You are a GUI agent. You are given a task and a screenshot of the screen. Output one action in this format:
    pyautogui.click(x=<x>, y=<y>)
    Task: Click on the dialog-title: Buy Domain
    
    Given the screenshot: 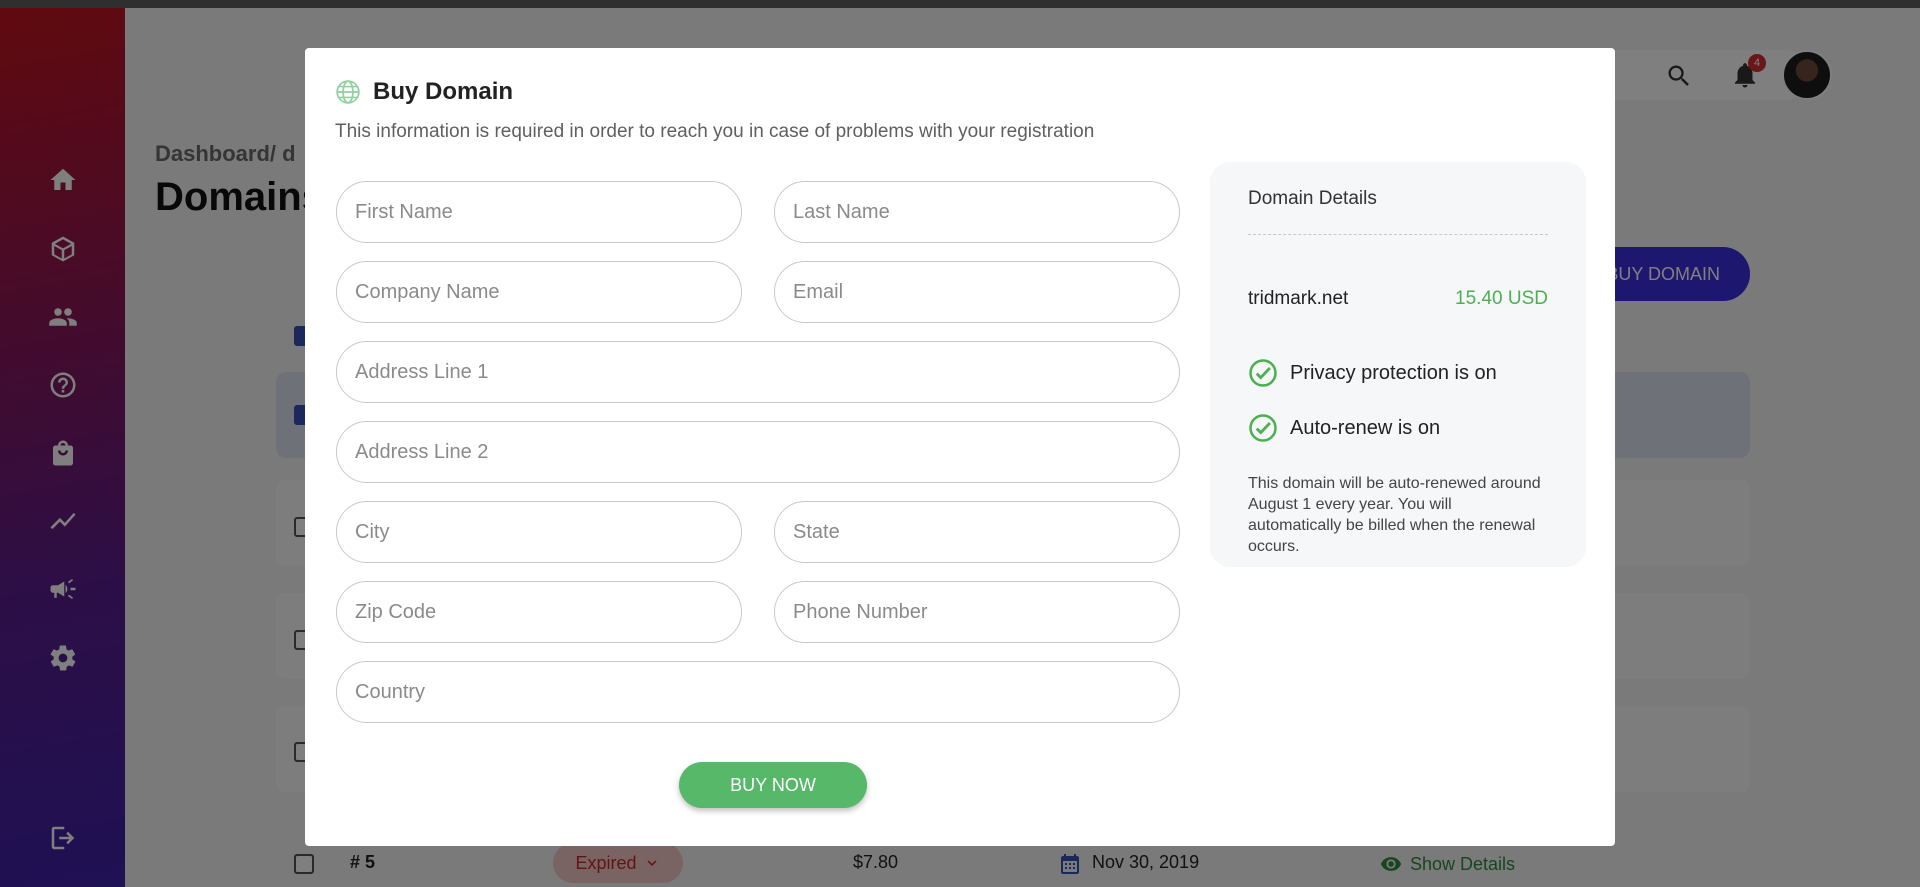 What is the action you would take?
    pyautogui.click(x=443, y=91)
    